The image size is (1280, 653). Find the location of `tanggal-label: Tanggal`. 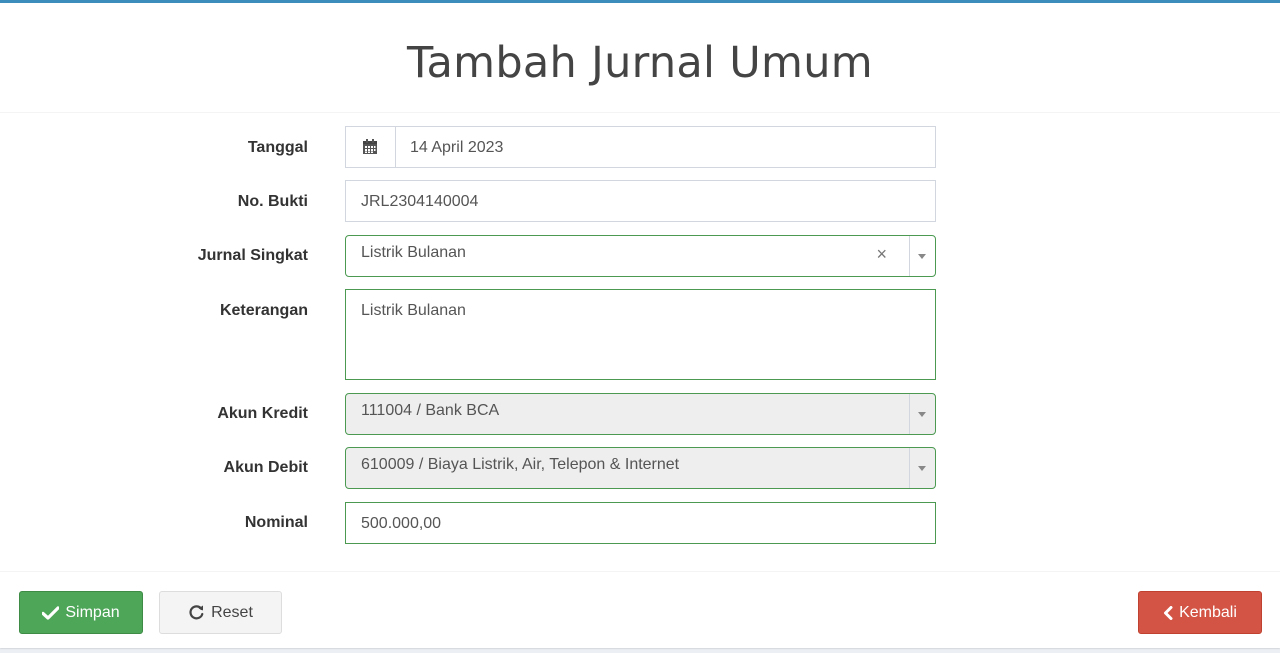

tanggal-label: Tanggal is located at coordinates (277, 147).